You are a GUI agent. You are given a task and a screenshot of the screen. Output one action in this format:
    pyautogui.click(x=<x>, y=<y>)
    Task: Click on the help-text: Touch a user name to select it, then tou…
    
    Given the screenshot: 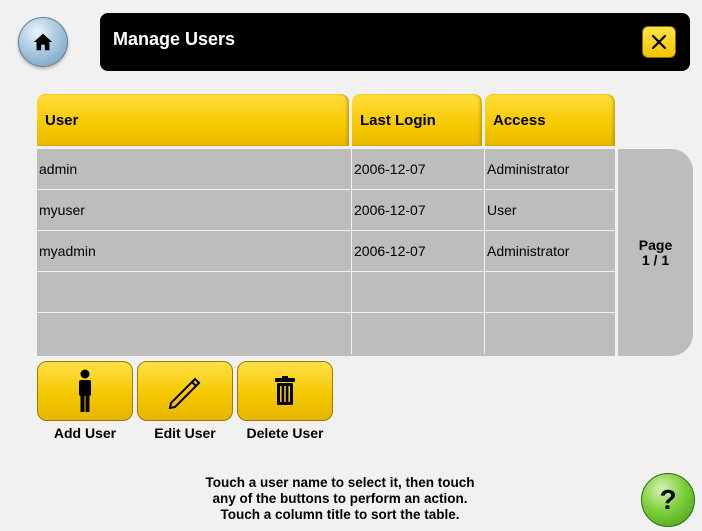 What is the action you would take?
    pyautogui.click(x=340, y=499)
    